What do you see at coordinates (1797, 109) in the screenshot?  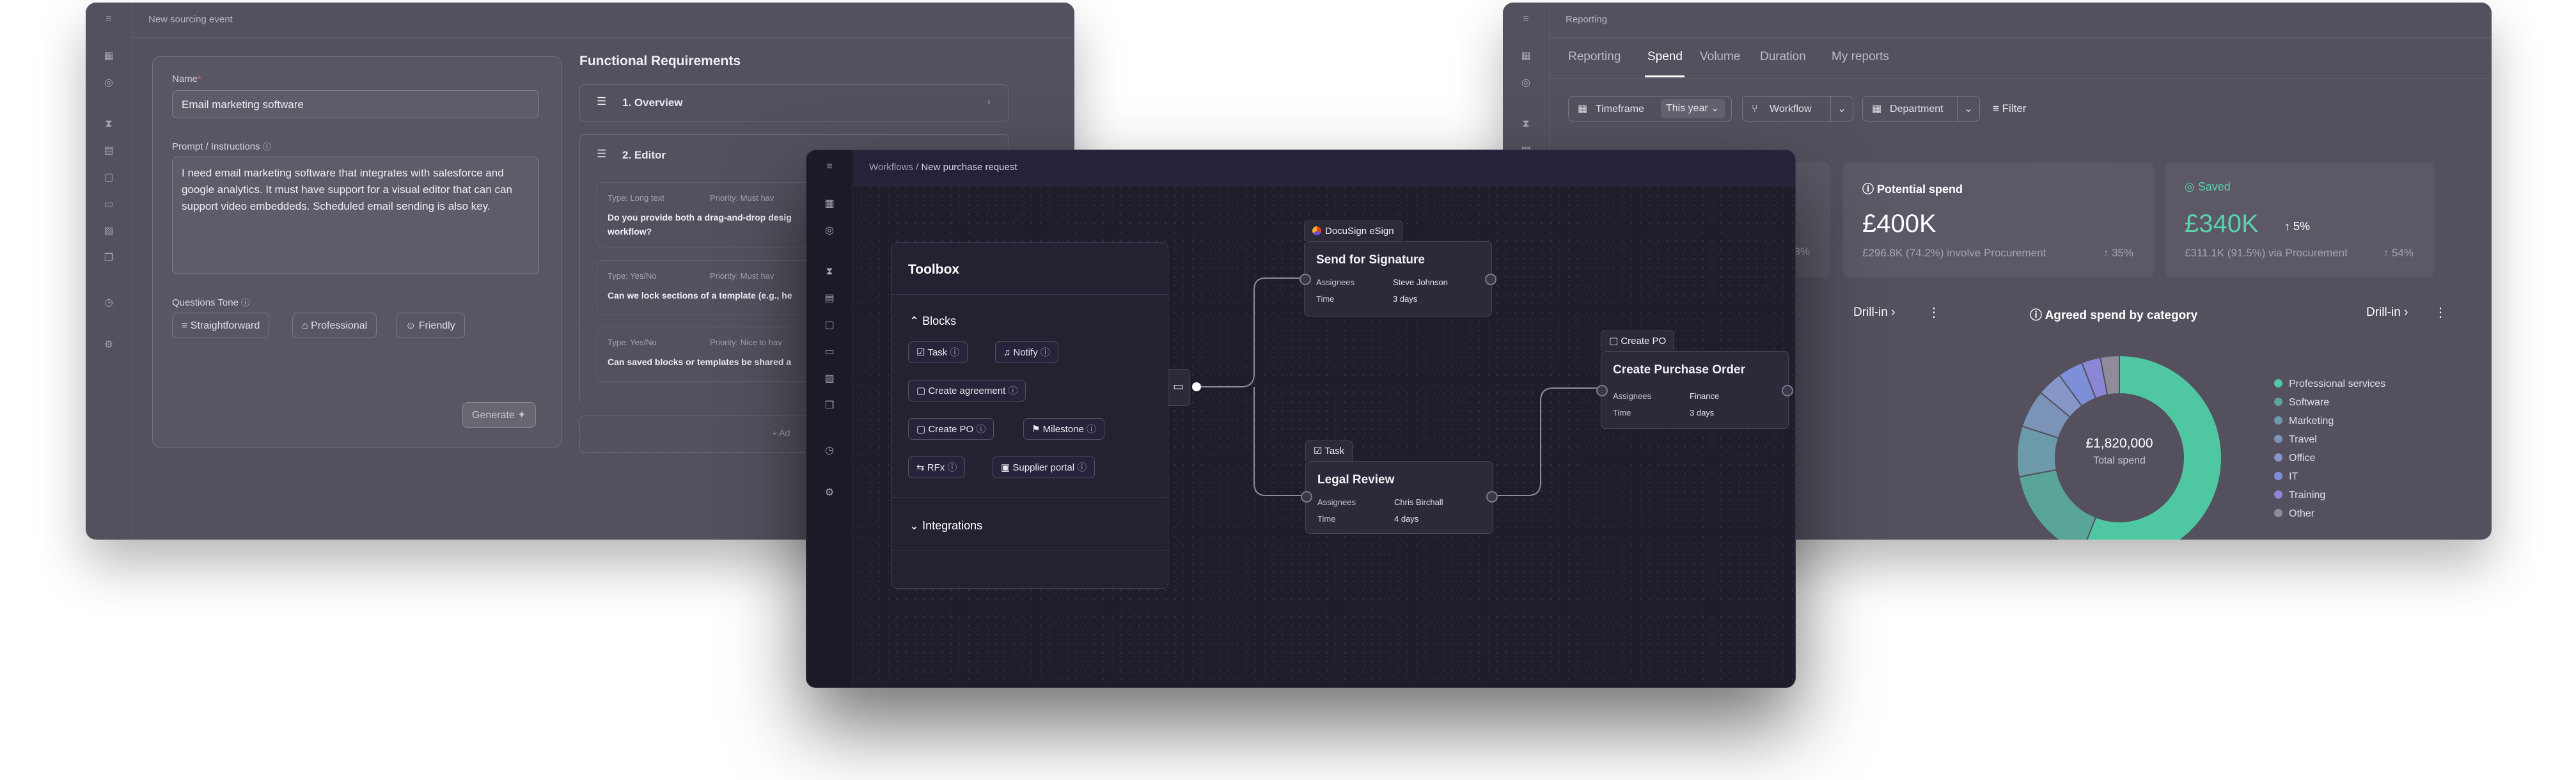 I see `workflow-filter: ⑂ Workflow ⌄` at bounding box center [1797, 109].